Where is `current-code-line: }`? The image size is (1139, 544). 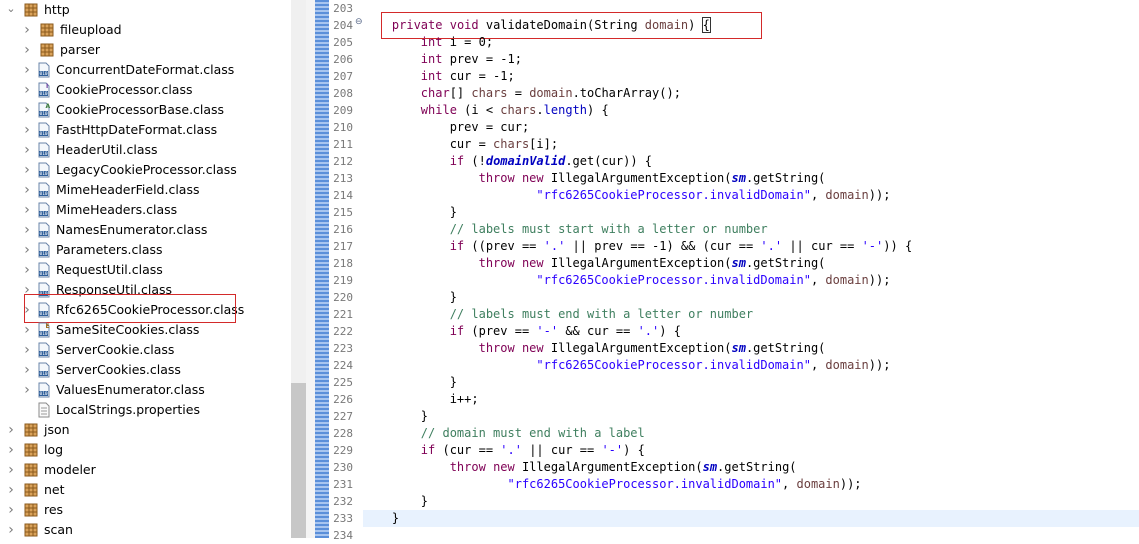 current-code-line: } is located at coordinates (751, 518).